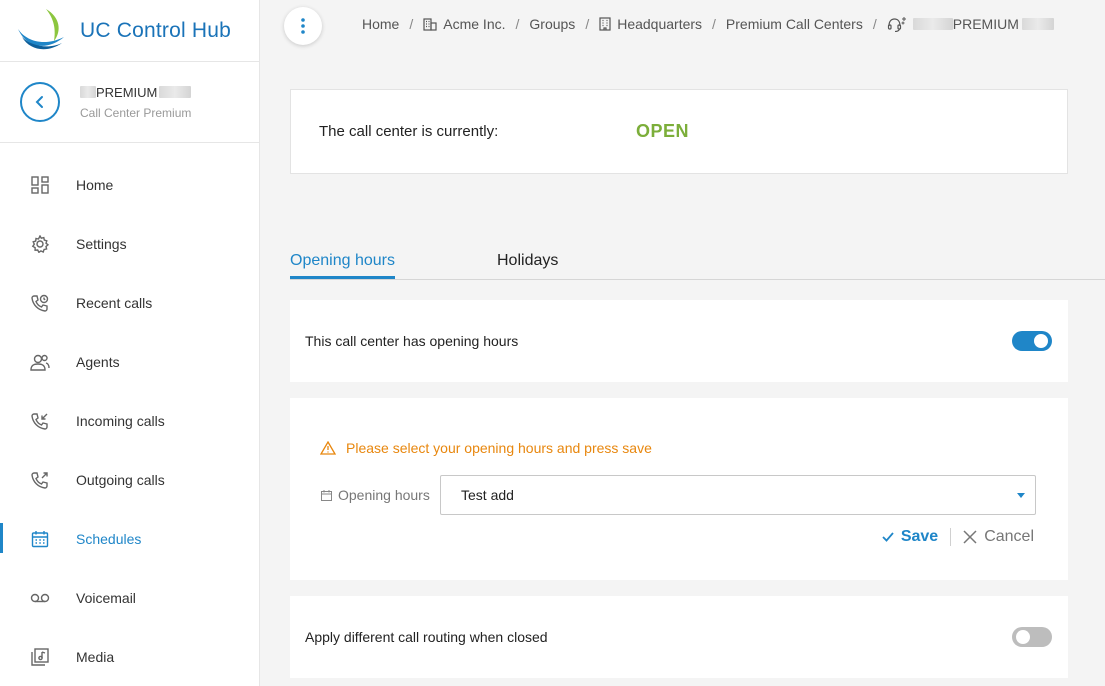  What do you see at coordinates (970, 537) in the screenshot?
I see `close-icon` at bounding box center [970, 537].